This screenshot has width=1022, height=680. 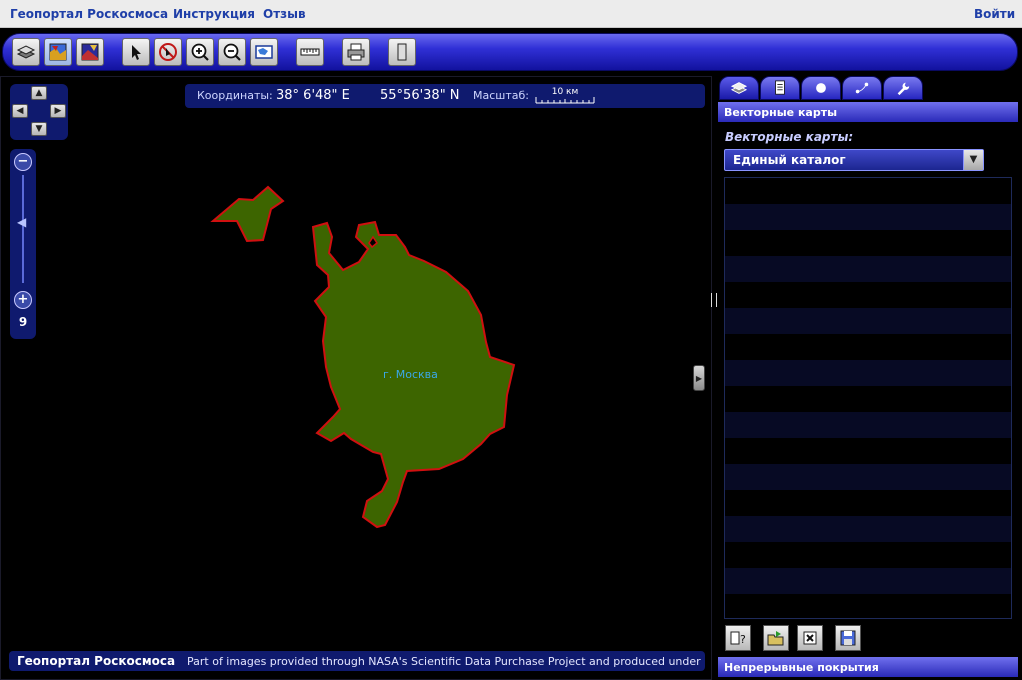 I want to click on full-extent-button, so click(x=264, y=52).